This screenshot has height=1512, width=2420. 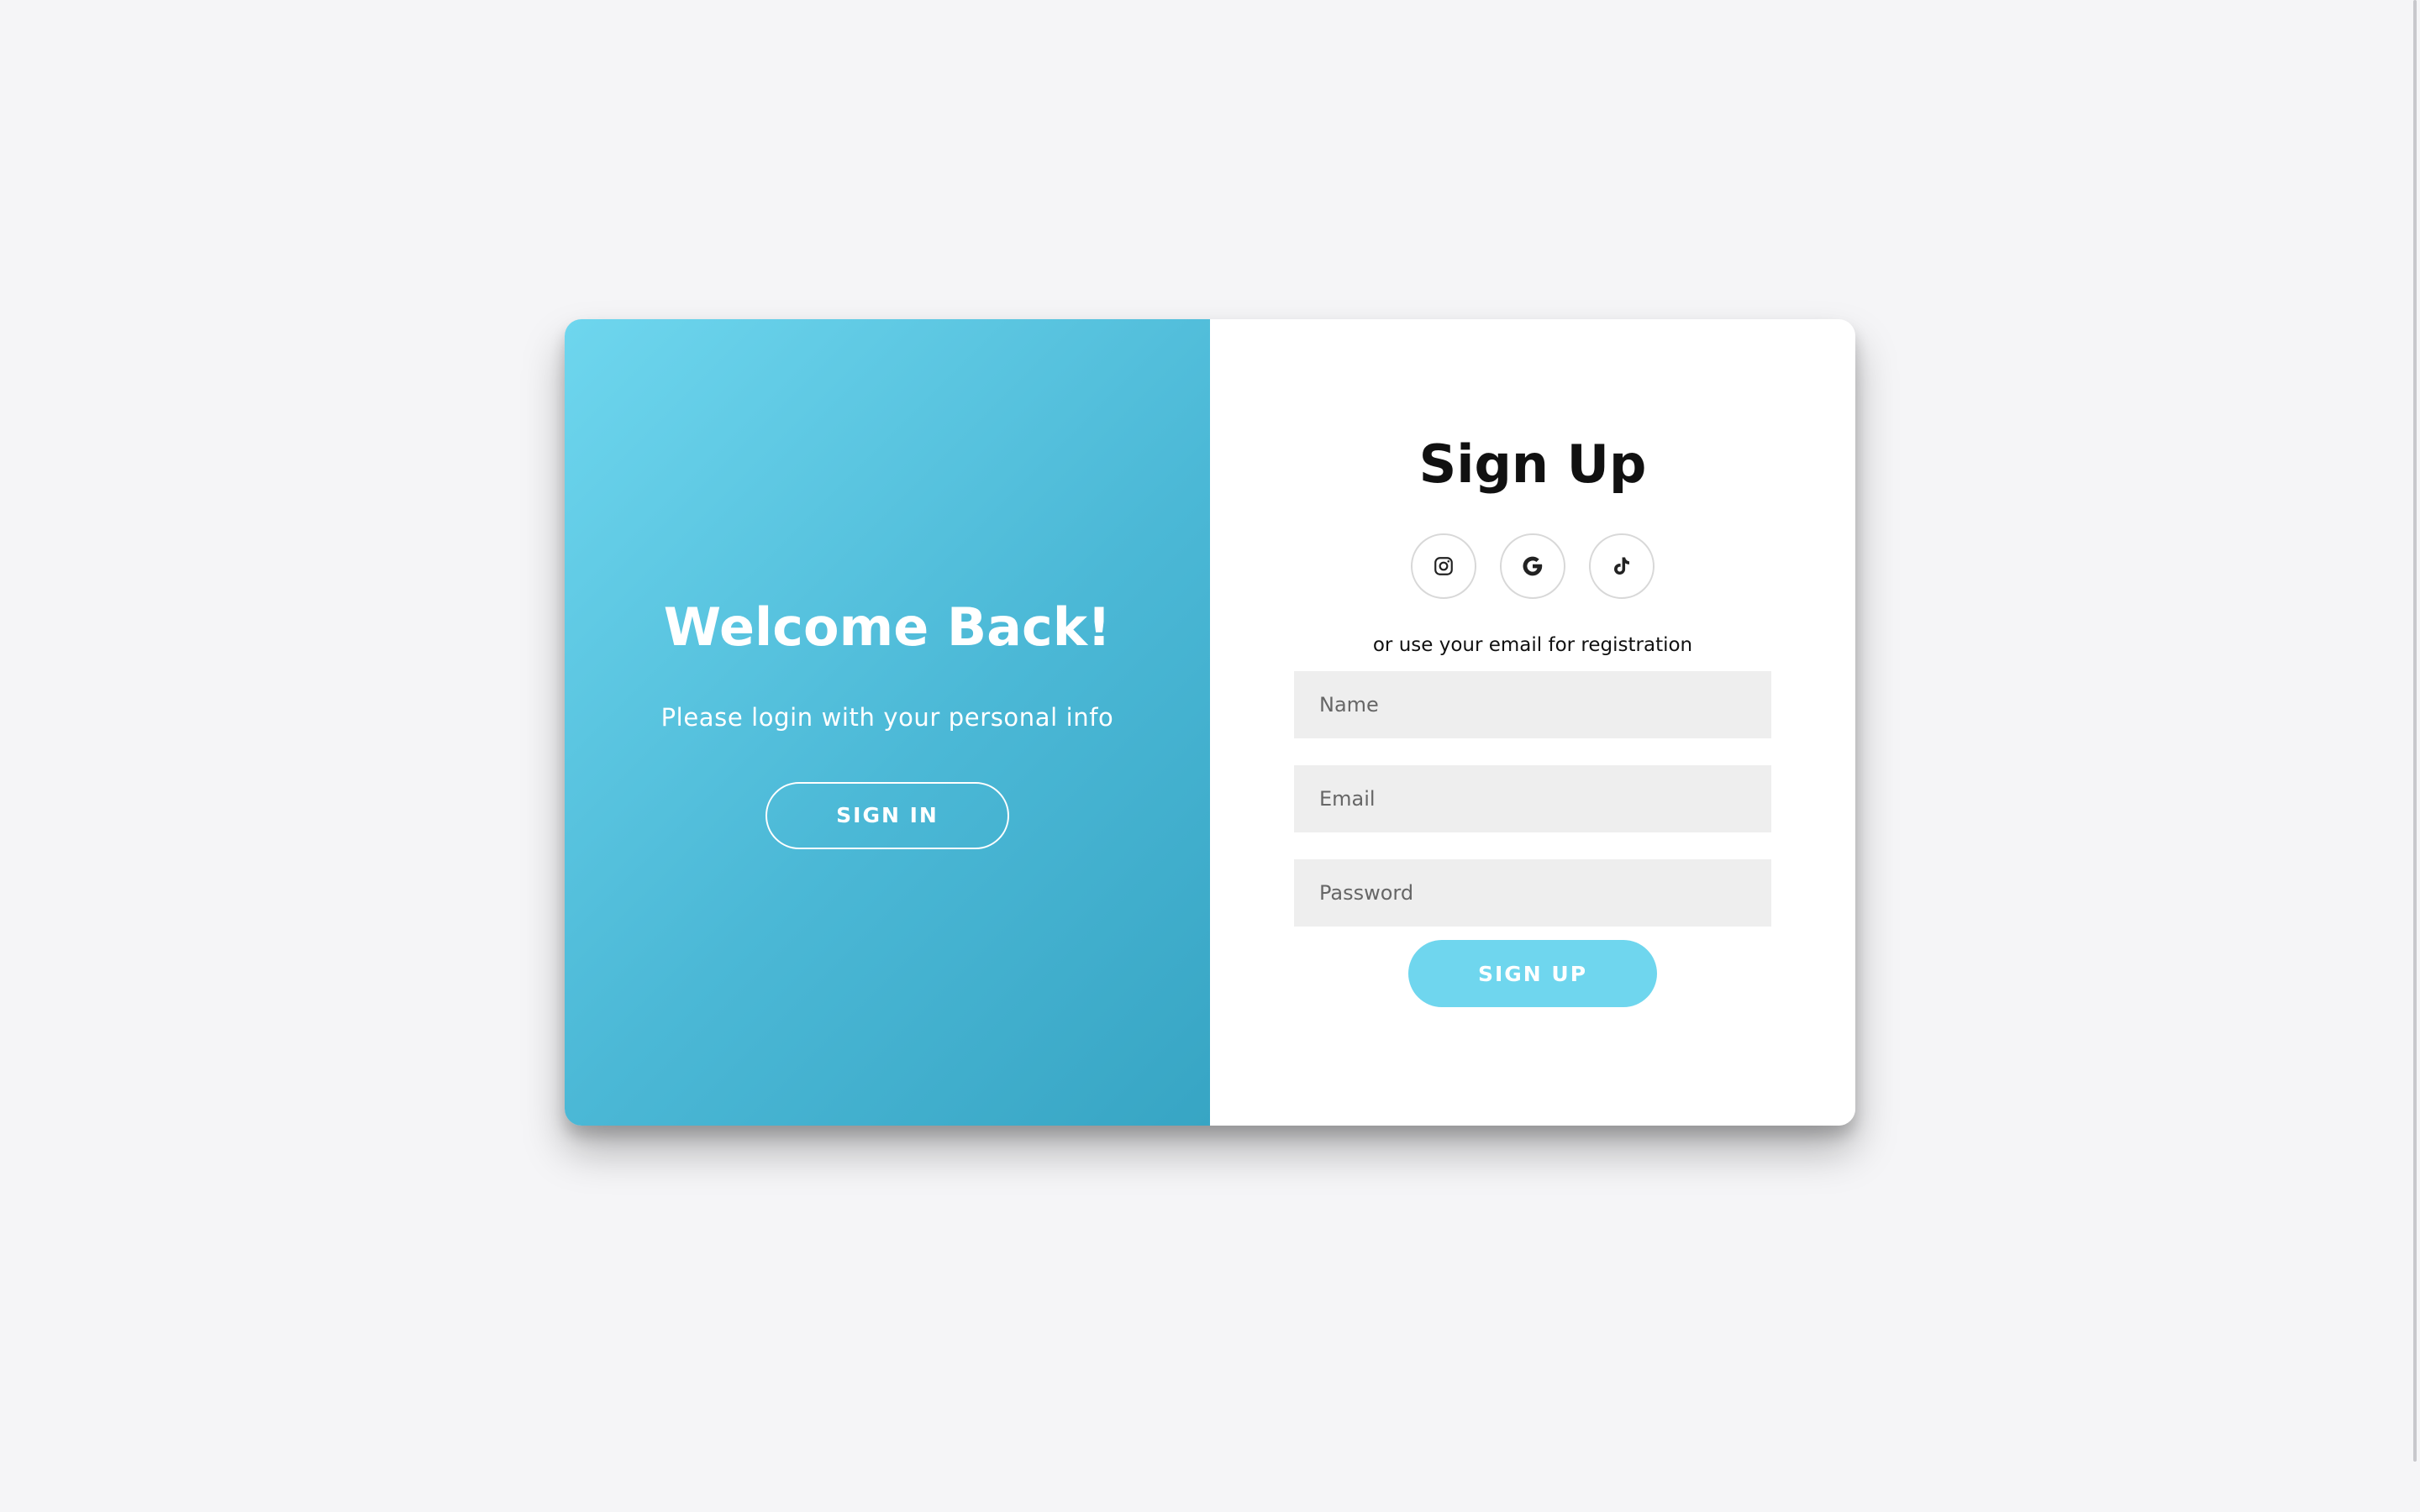 I want to click on sign-in-button: SIGN IN, so click(x=887, y=815).